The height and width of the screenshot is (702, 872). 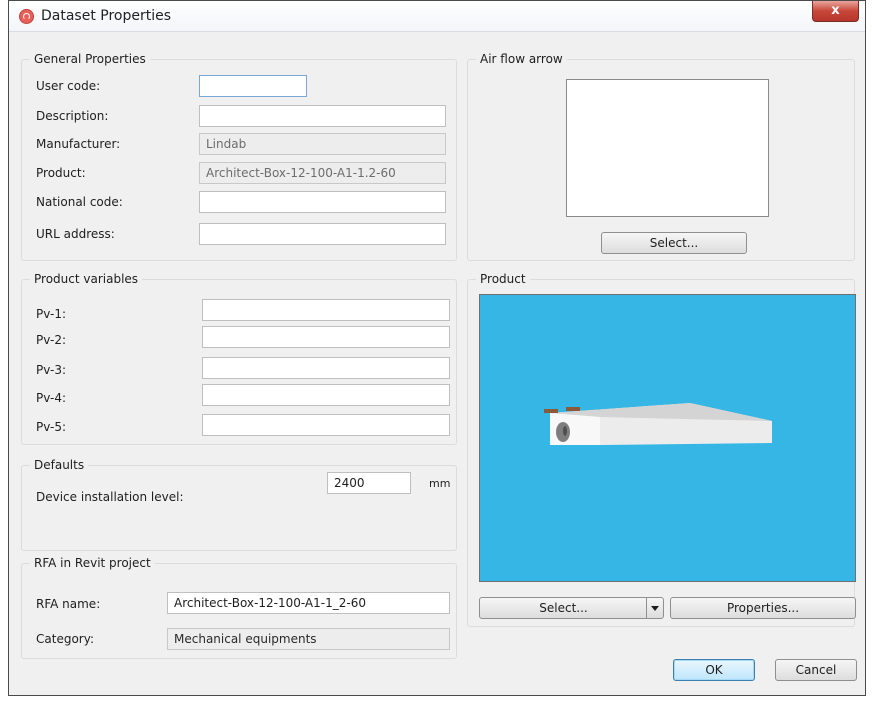 I want to click on pv-2-label: Pv-2:, so click(x=51, y=340).